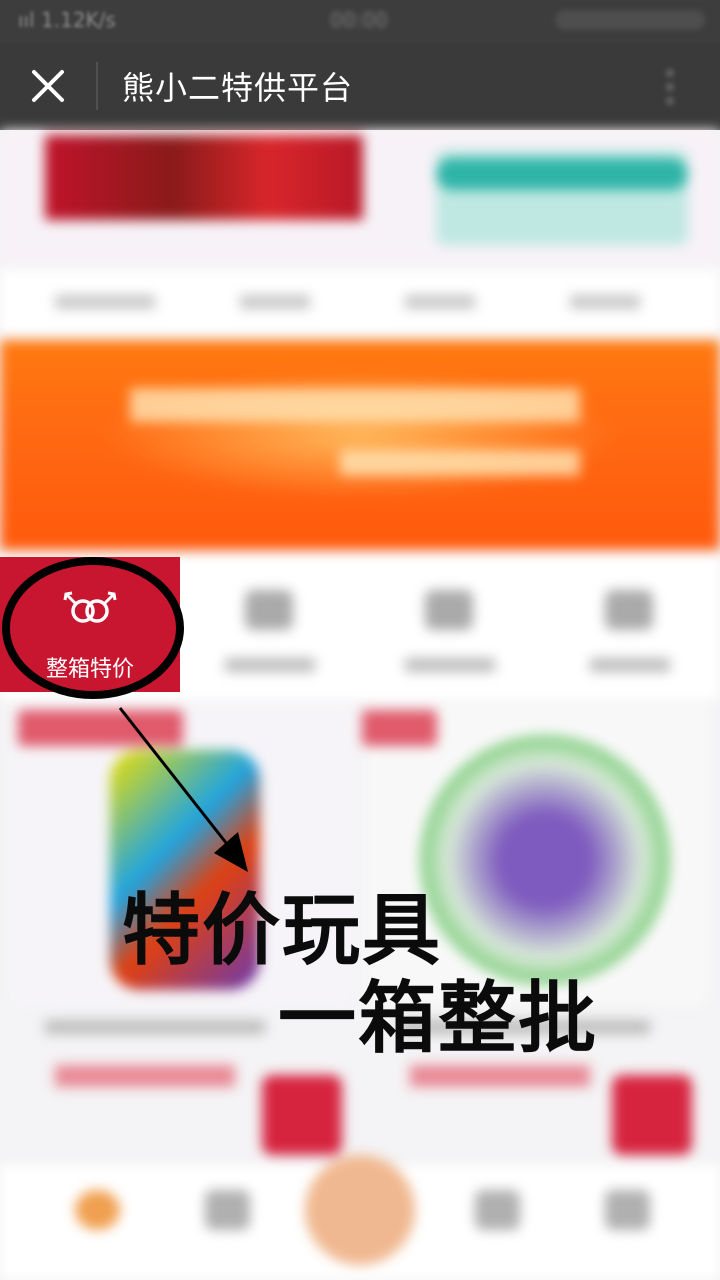  I want to click on product-title-left, so click(155, 1027).